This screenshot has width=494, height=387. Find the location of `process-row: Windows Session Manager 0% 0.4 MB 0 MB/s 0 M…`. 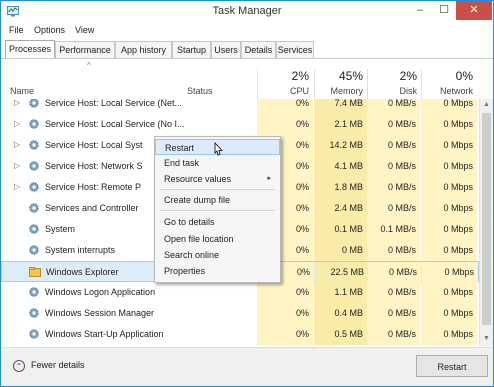

process-row: Windows Session Manager 0% 0.4 MB 0 MB/s 0 M… is located at coordinates (240, 313).